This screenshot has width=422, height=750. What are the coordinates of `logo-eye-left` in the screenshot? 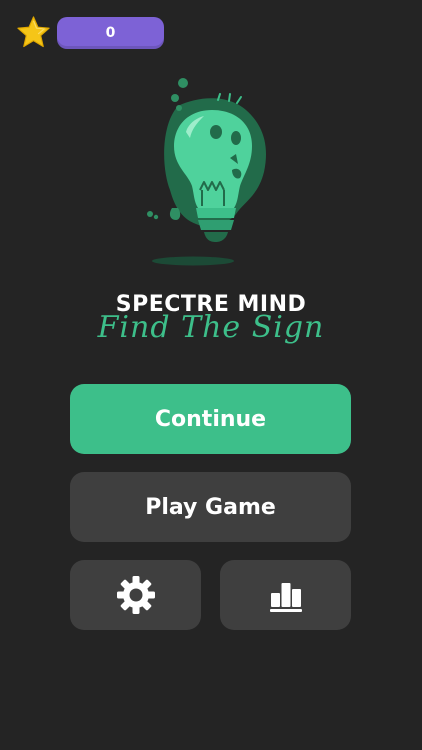 It's located at (216, 132).